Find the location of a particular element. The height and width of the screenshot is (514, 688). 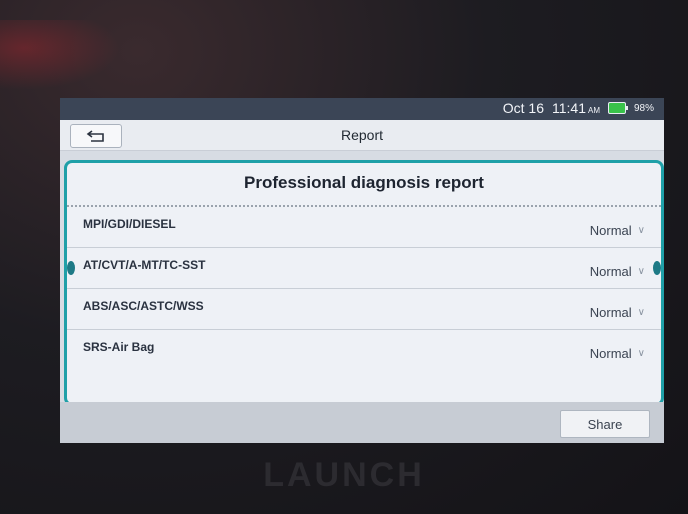

report-row: SRS-Air Bag Normal ∨ is located at coordinates (364, 350).